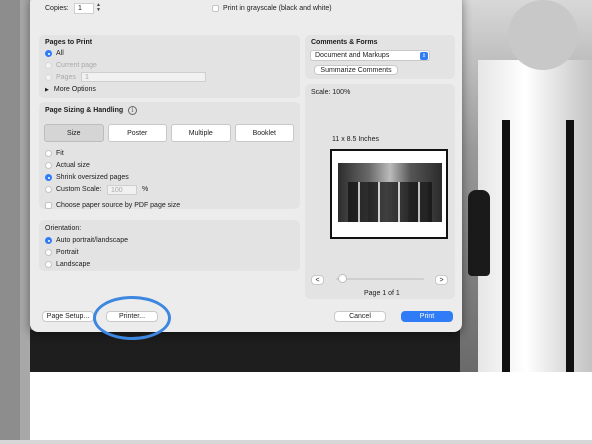 The width and height of the screenshot is (592, 444). I want to click on radio-current-page: Current page, so click(71, 65).